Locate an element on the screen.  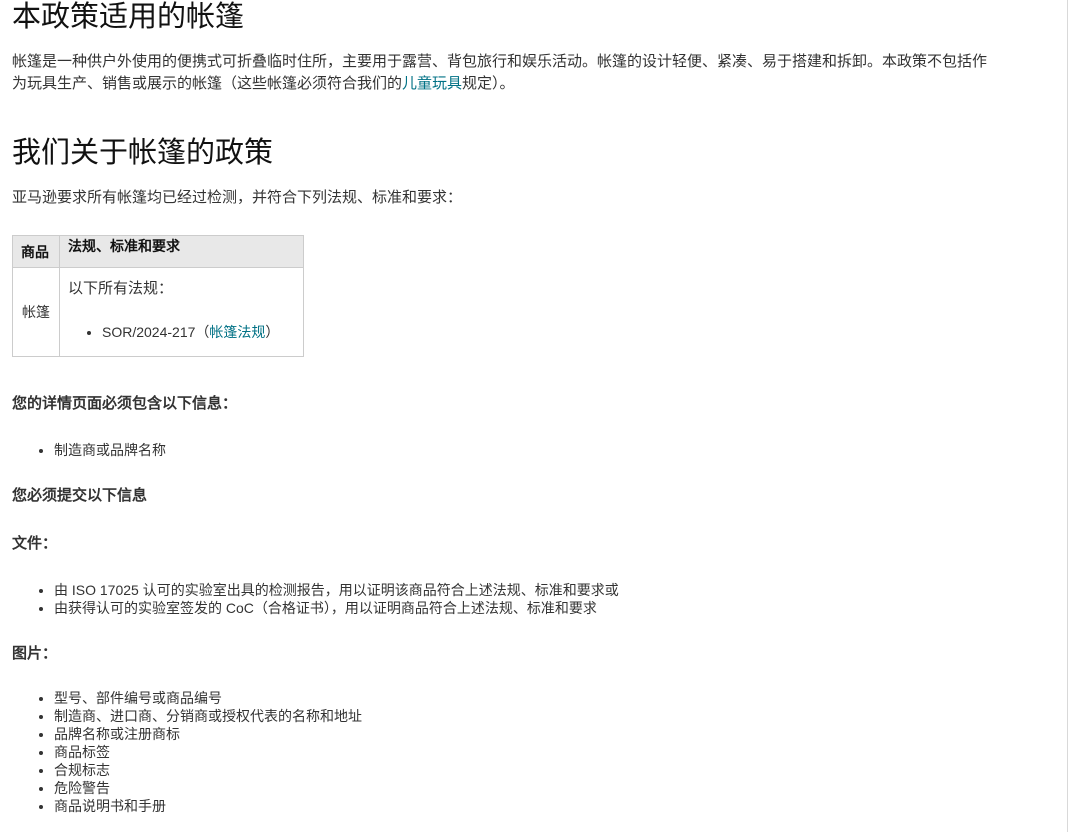
policy-heading: 我们关于帐篷的政策 is located at coordinates (143, 153).